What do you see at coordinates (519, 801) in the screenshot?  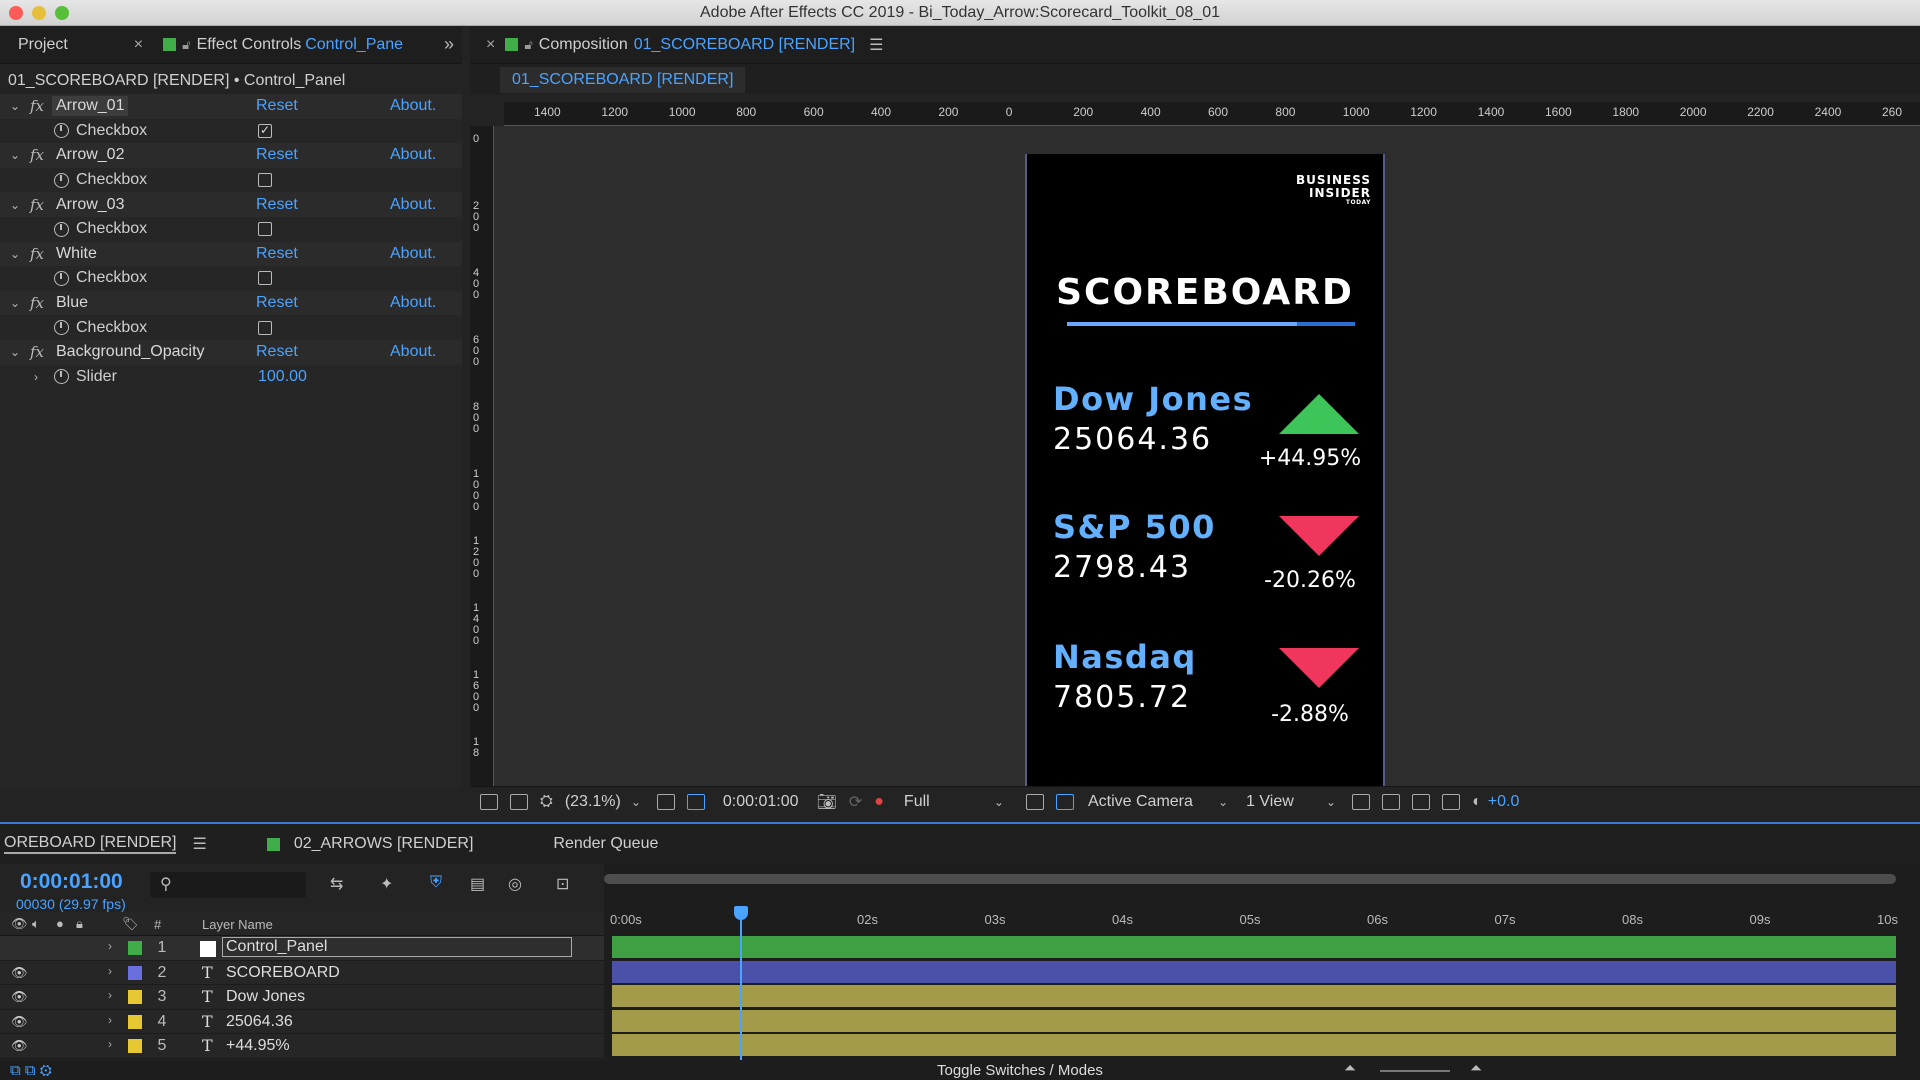 I see `monitor-icon` at bounding box center [519, 801].